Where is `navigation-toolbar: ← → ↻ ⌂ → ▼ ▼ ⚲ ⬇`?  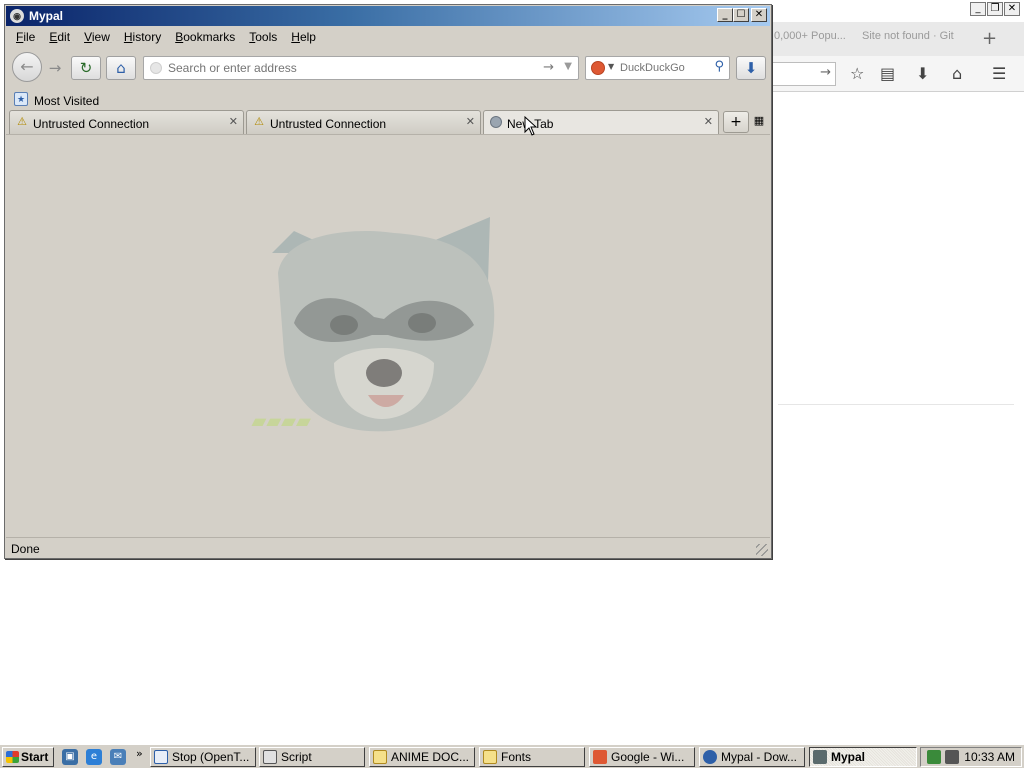
navigation-toolbar: ← → ↻ ⌂ → ▼ ▼ ⚲ ⬇ is located at coordinates (388, 69).